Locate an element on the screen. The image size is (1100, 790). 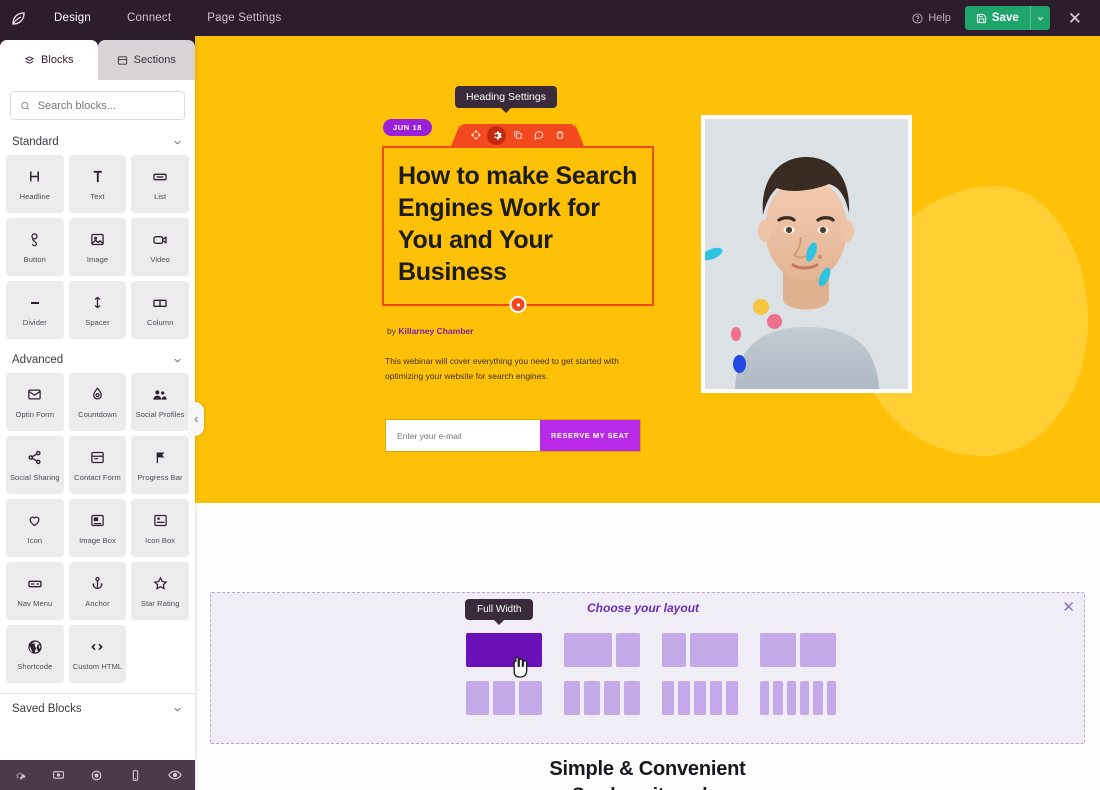
mobile-view-icon is located at coordinates (135, 775).